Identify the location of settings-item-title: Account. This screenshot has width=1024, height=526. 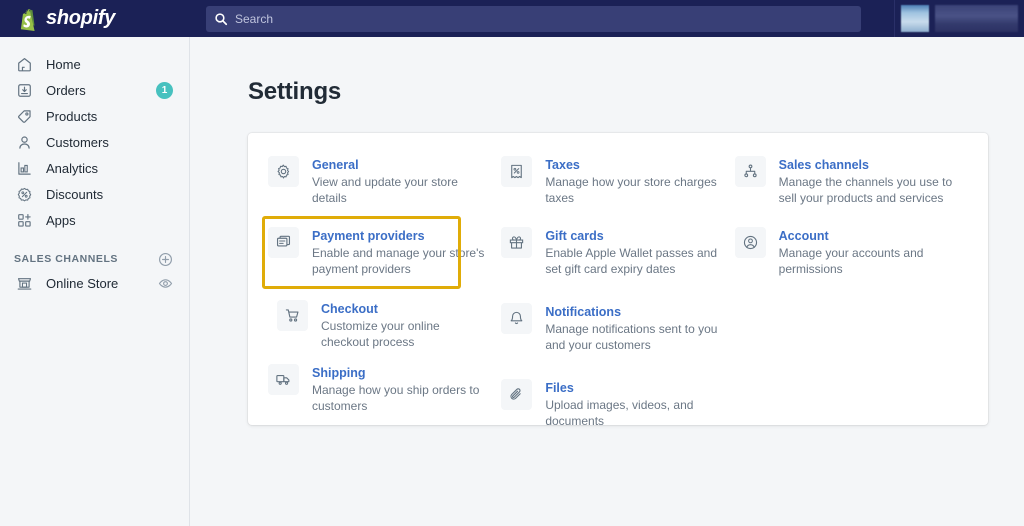
(803, 236).